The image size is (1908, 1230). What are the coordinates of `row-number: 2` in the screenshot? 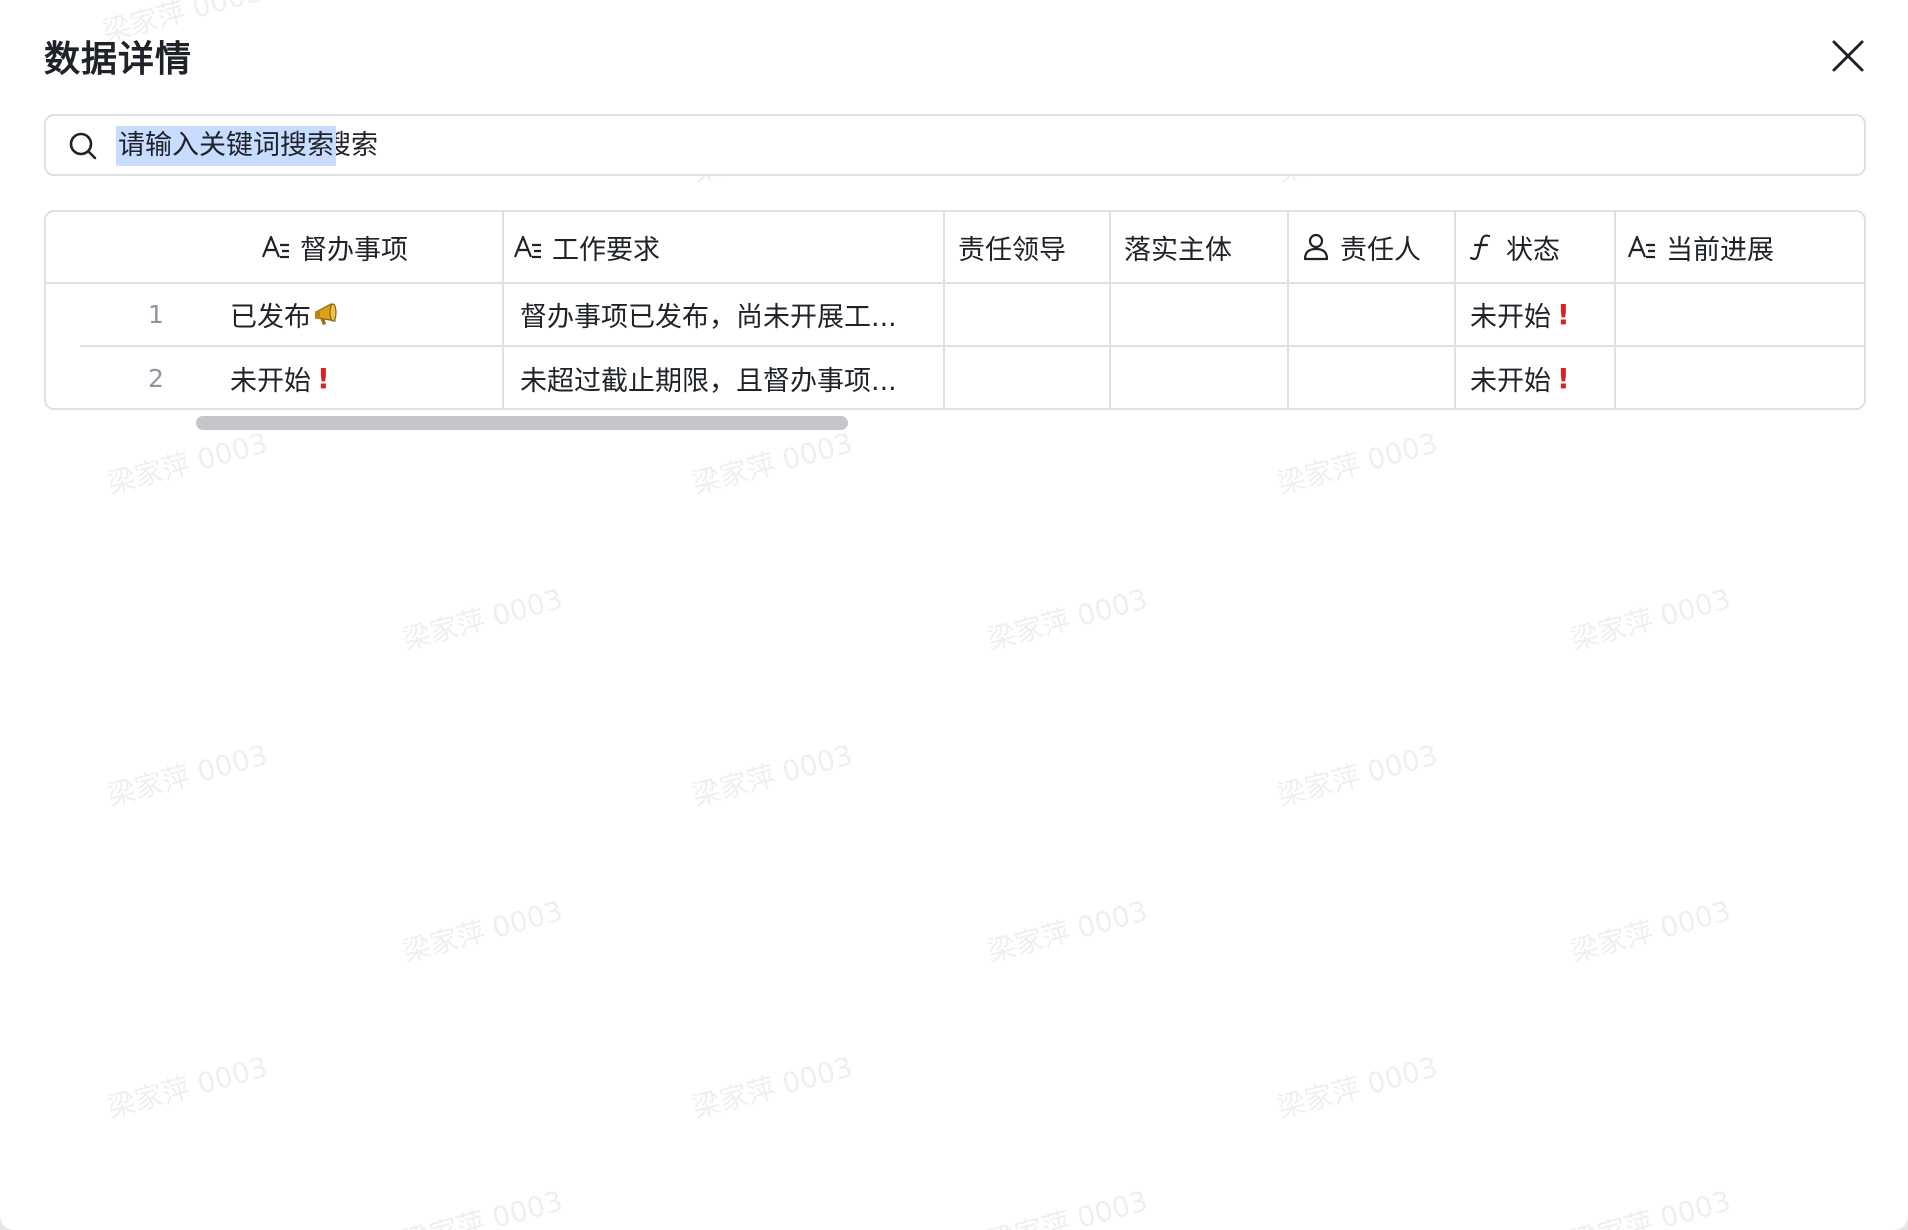 It's located at (156, 378).